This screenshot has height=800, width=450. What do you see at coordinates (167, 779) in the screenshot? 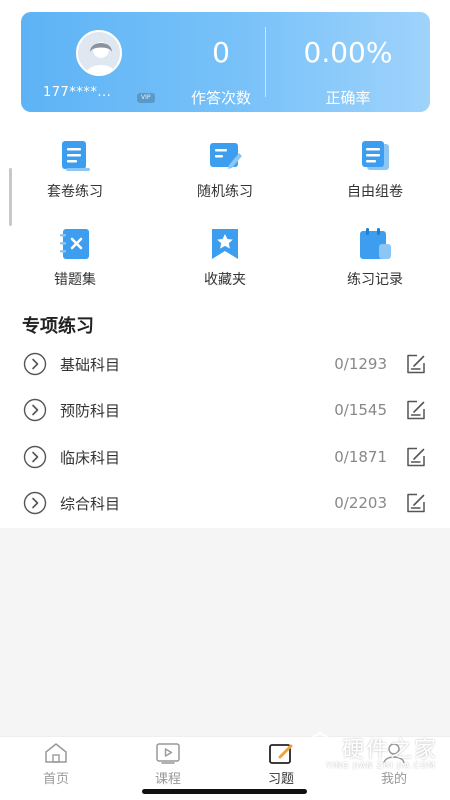
I see `tab-label: 课程` at bounding box center [167, 779].